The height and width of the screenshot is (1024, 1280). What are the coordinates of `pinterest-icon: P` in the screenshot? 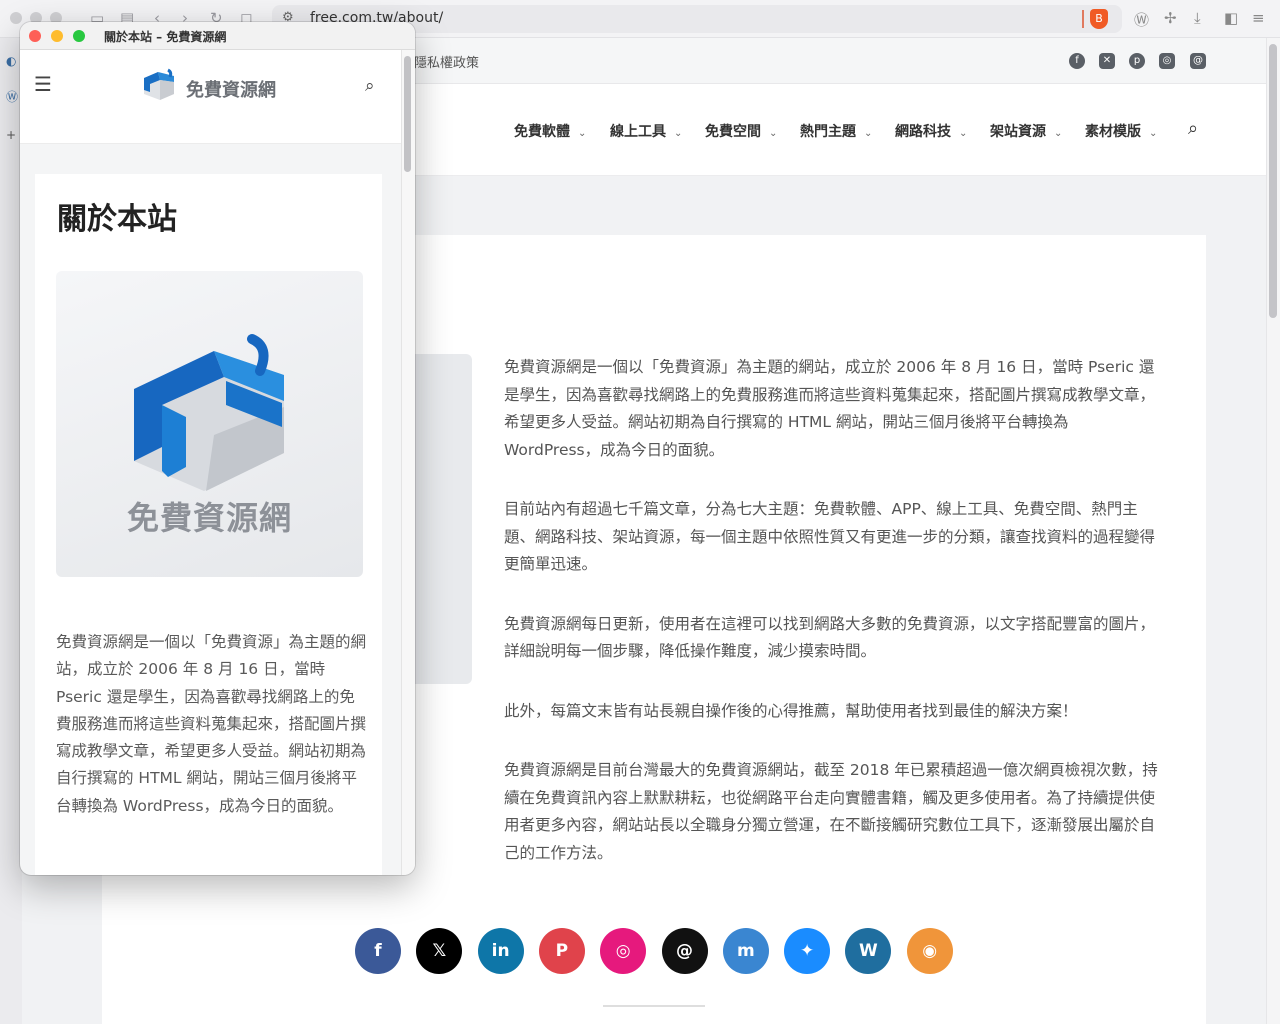 It's located at (561, 951).